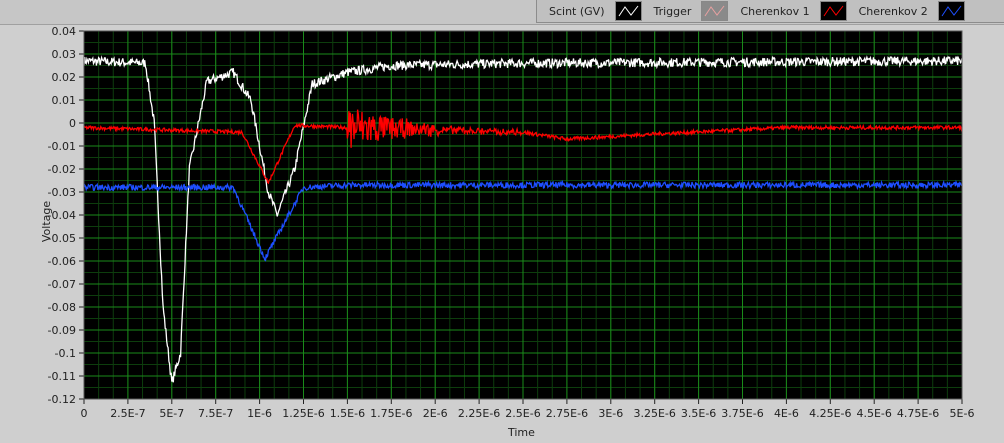 This screenshot has height=443, width=1004. Describe the element at coordinates (567, 413) in the screenshot. I see `x-tick-label: 2.75E-6` at that location.